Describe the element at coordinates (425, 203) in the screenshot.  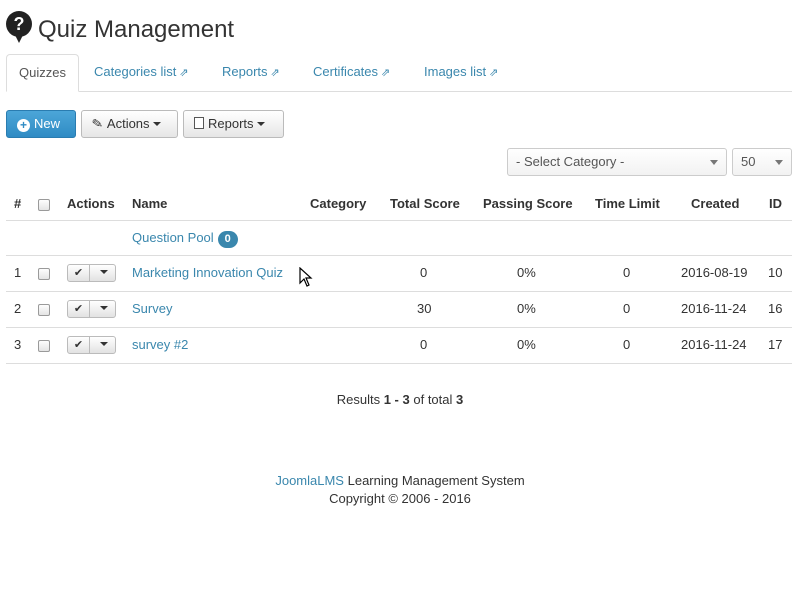
I see `col-header-total-score: Total Score` at that location.